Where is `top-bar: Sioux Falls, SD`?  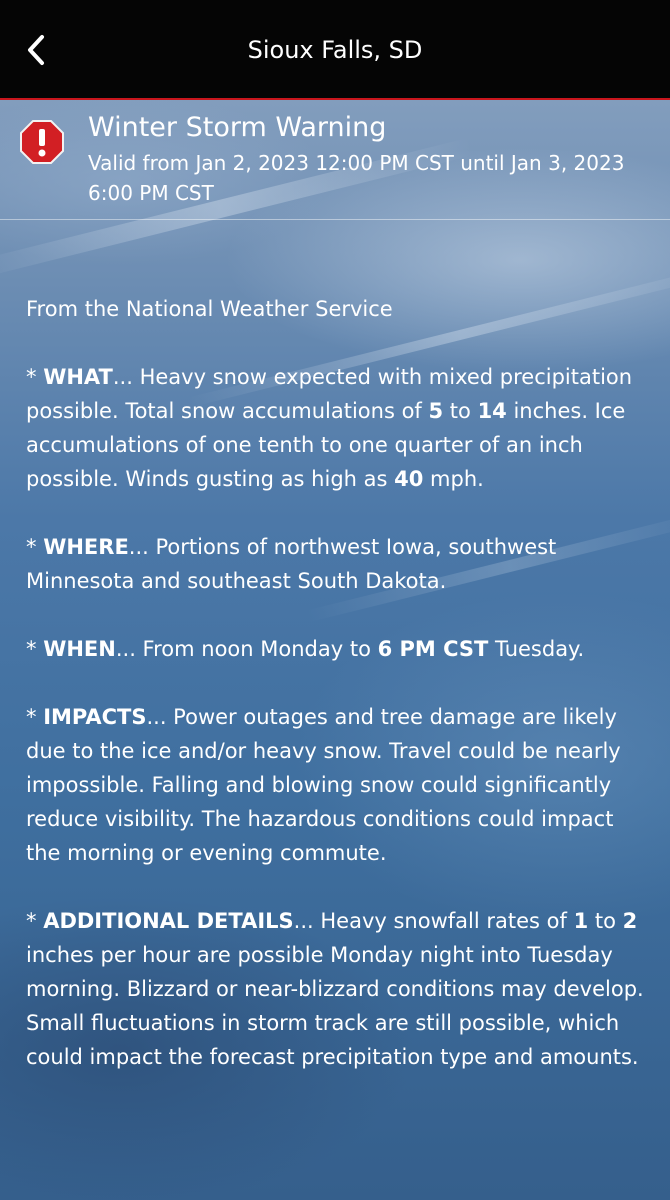 top-bar: Sioux Falls, SD is located at coordinates (335, 50).